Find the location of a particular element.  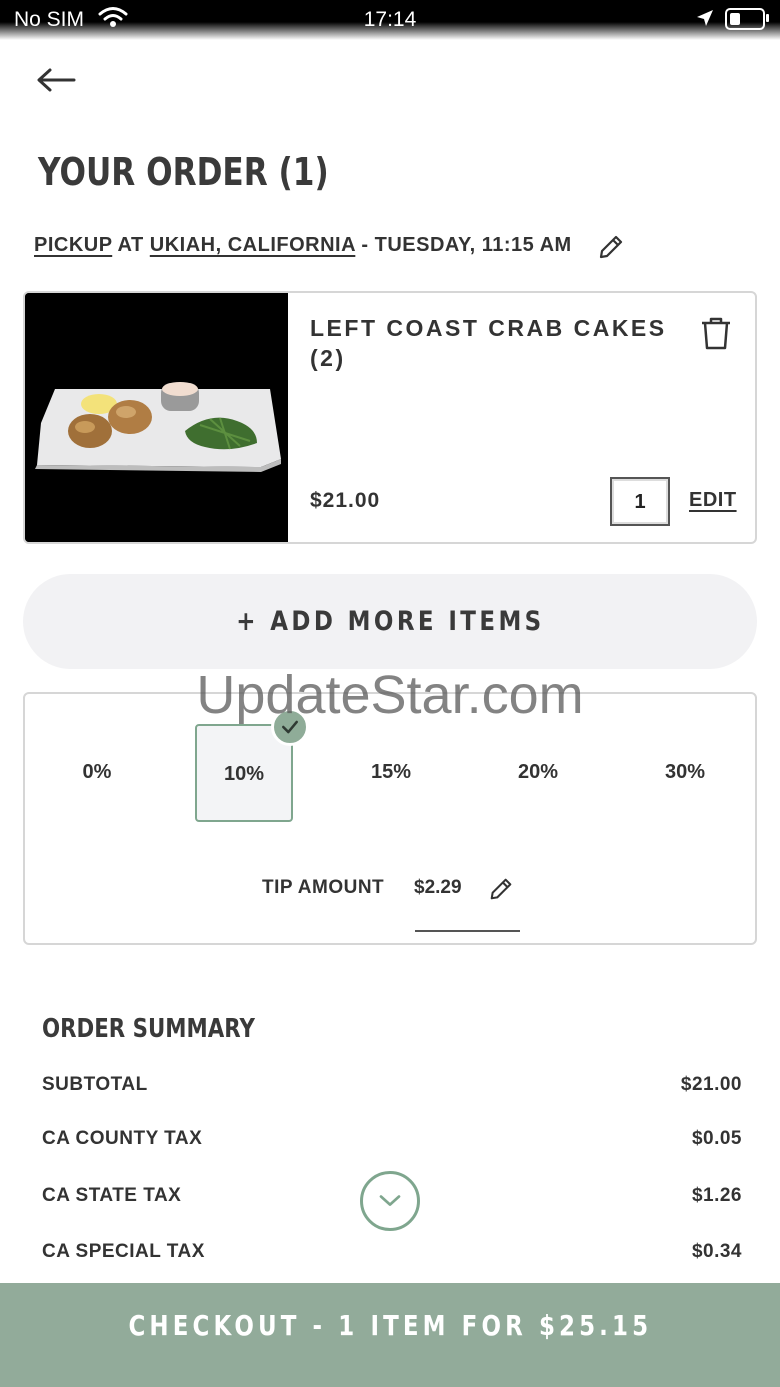

check-icon is located at coordinates (290, 727).